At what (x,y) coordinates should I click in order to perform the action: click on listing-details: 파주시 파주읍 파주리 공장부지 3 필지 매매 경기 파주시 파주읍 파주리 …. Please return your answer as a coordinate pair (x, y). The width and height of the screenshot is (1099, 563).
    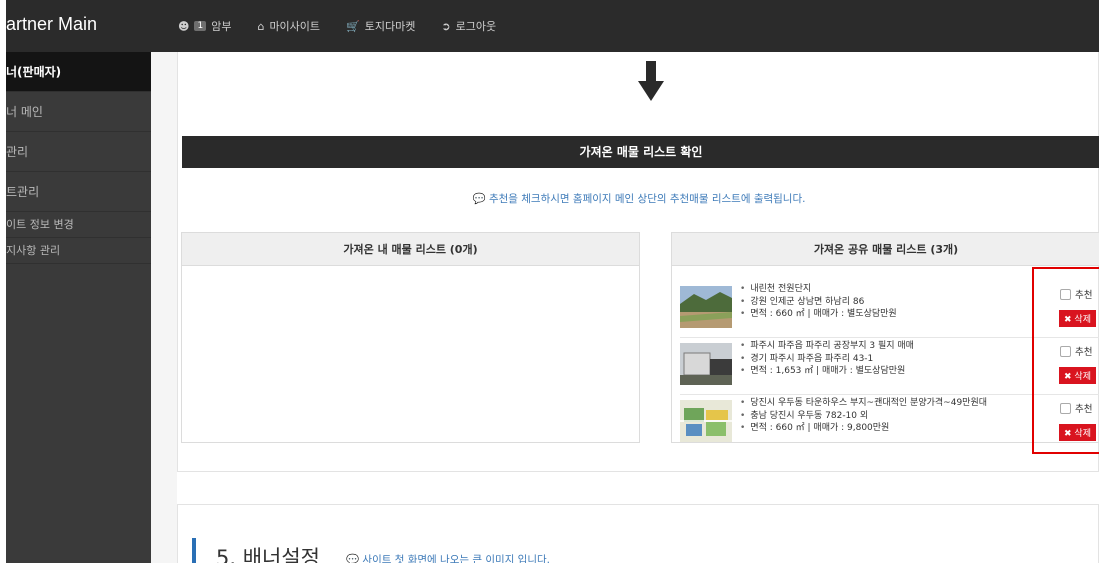
    Looking at the image, I should click on (827, 359).